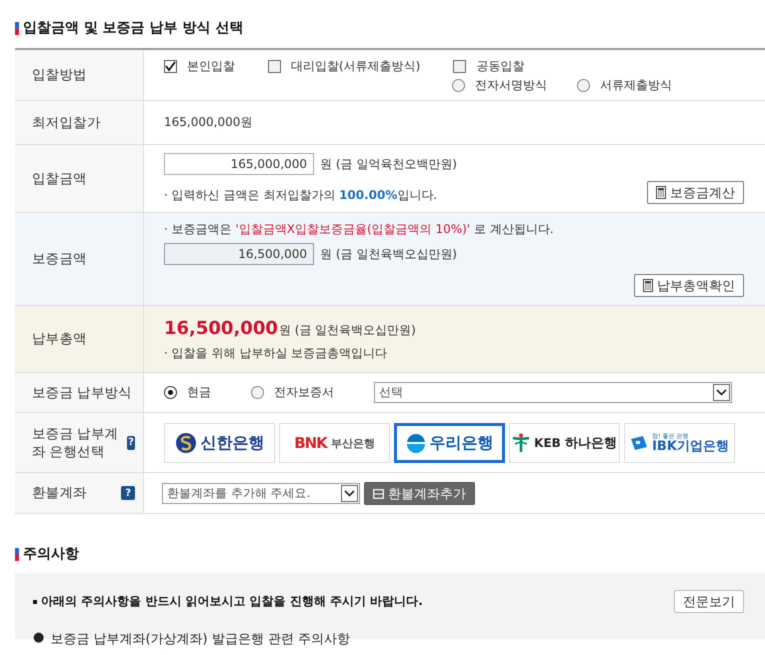  Describe the element at coordinates (419, 493) in the screenshot. I see `add-refund-account-button: 환불계좌추가` at that location.